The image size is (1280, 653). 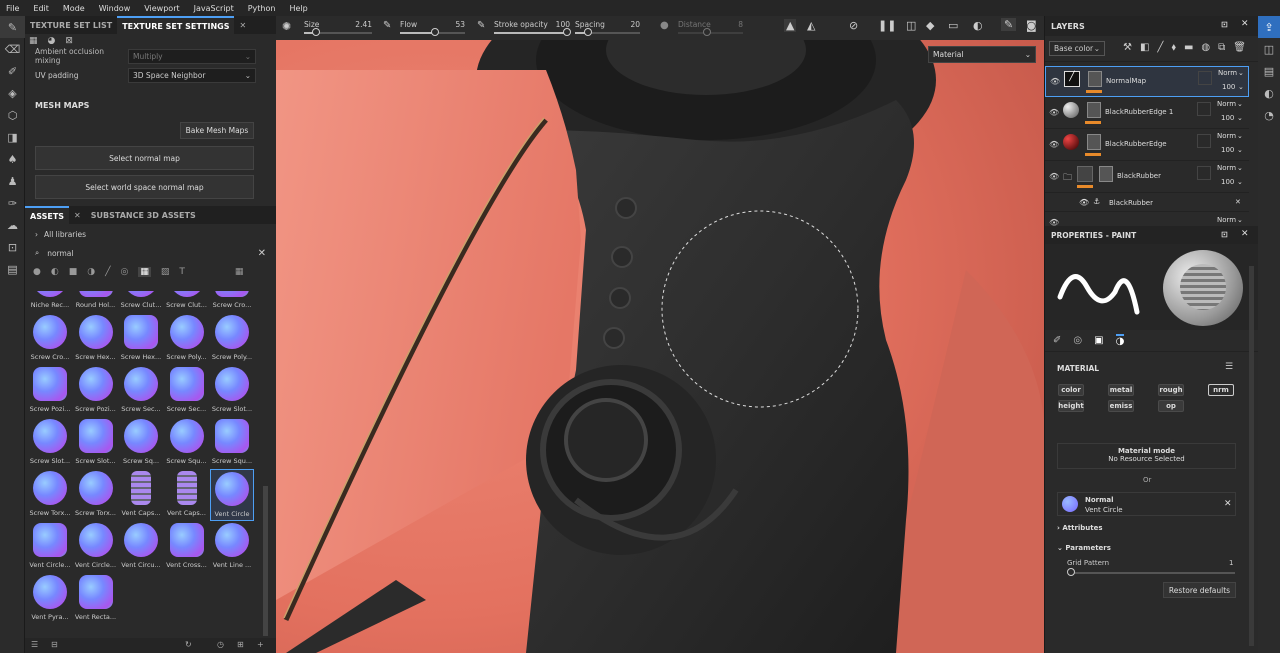 I want to click on select-normal-map-button: Select normal map, so click(x=144, y=158).